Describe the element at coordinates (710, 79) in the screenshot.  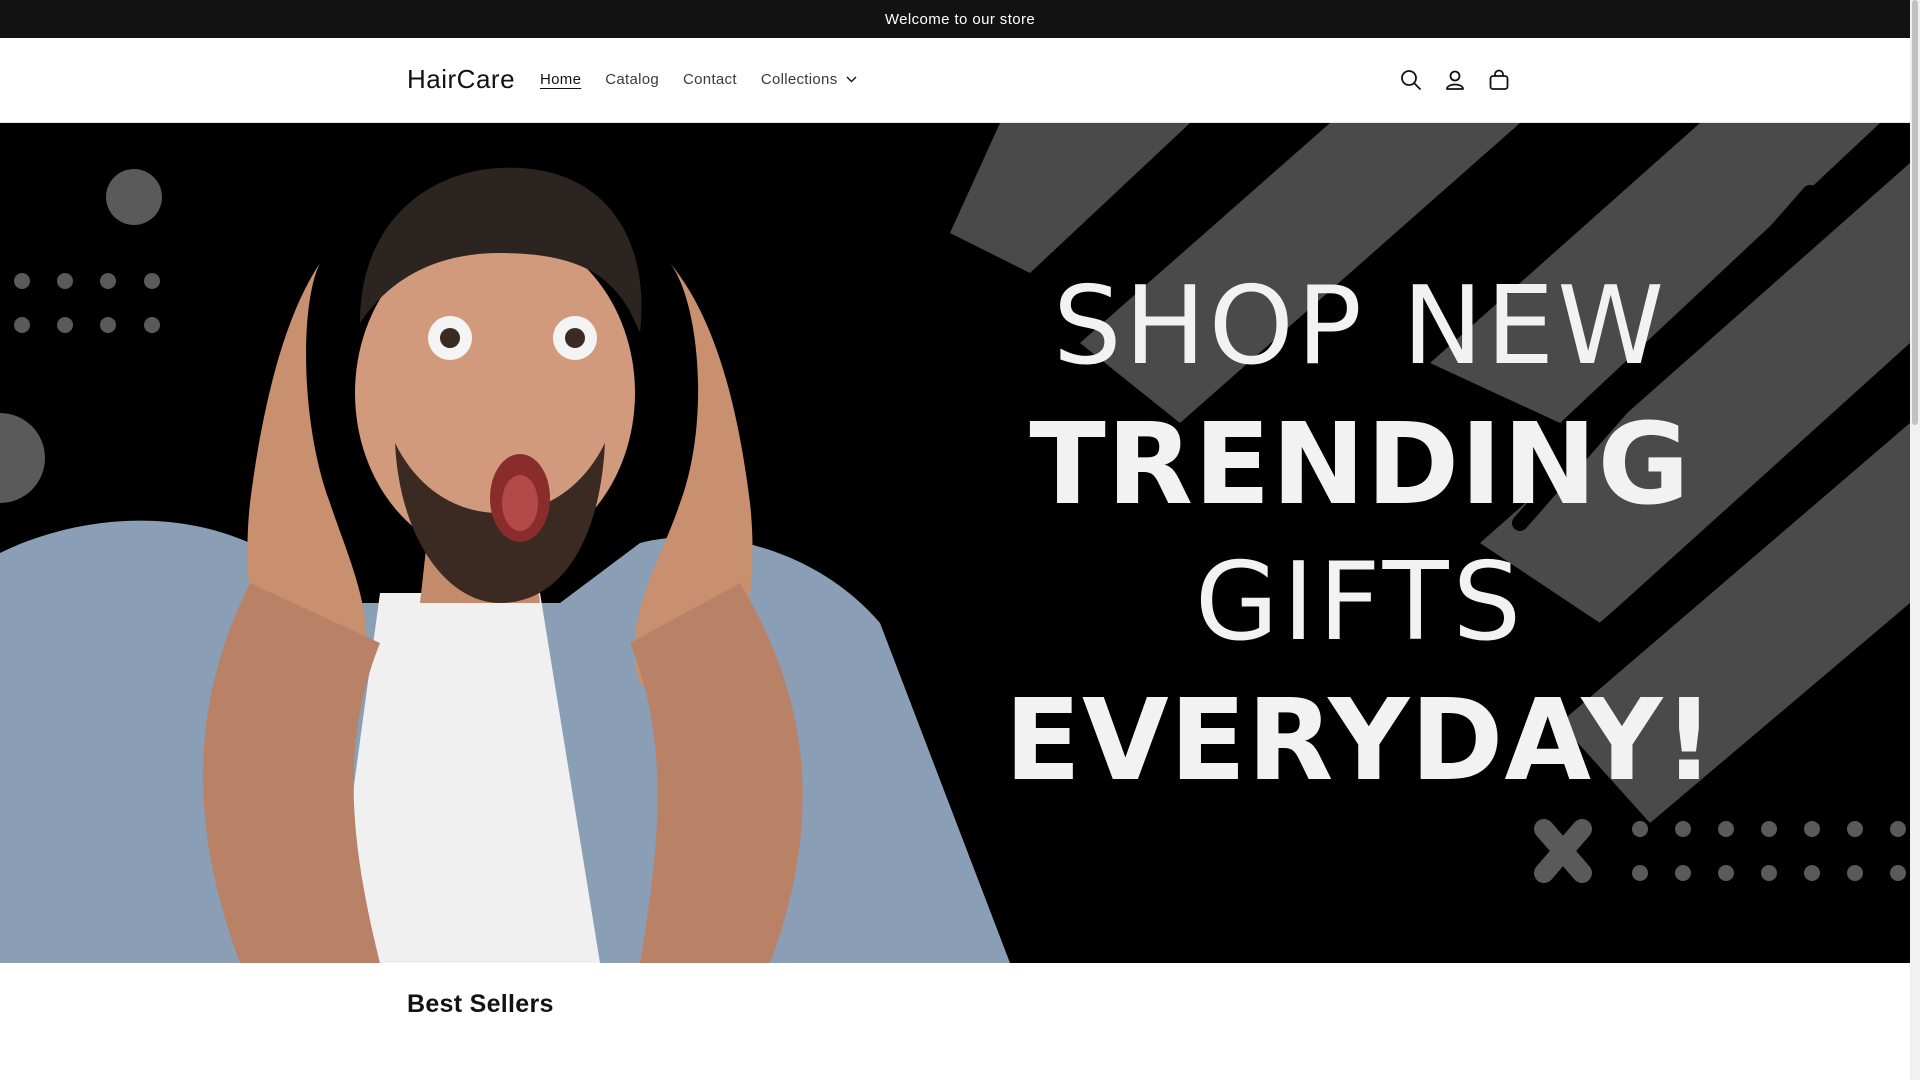
I see `nav-contact: Contact` at that location.